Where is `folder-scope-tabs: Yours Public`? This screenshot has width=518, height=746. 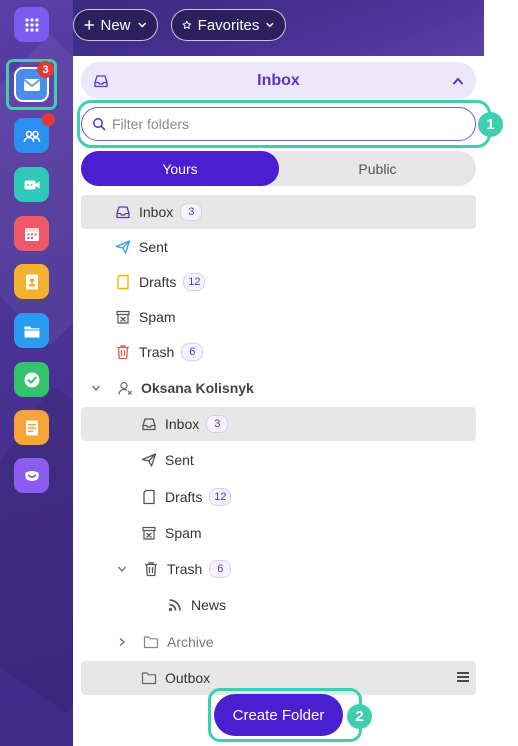 folder-scope-tabs: Yours Public is located at coordinates (278, 168).